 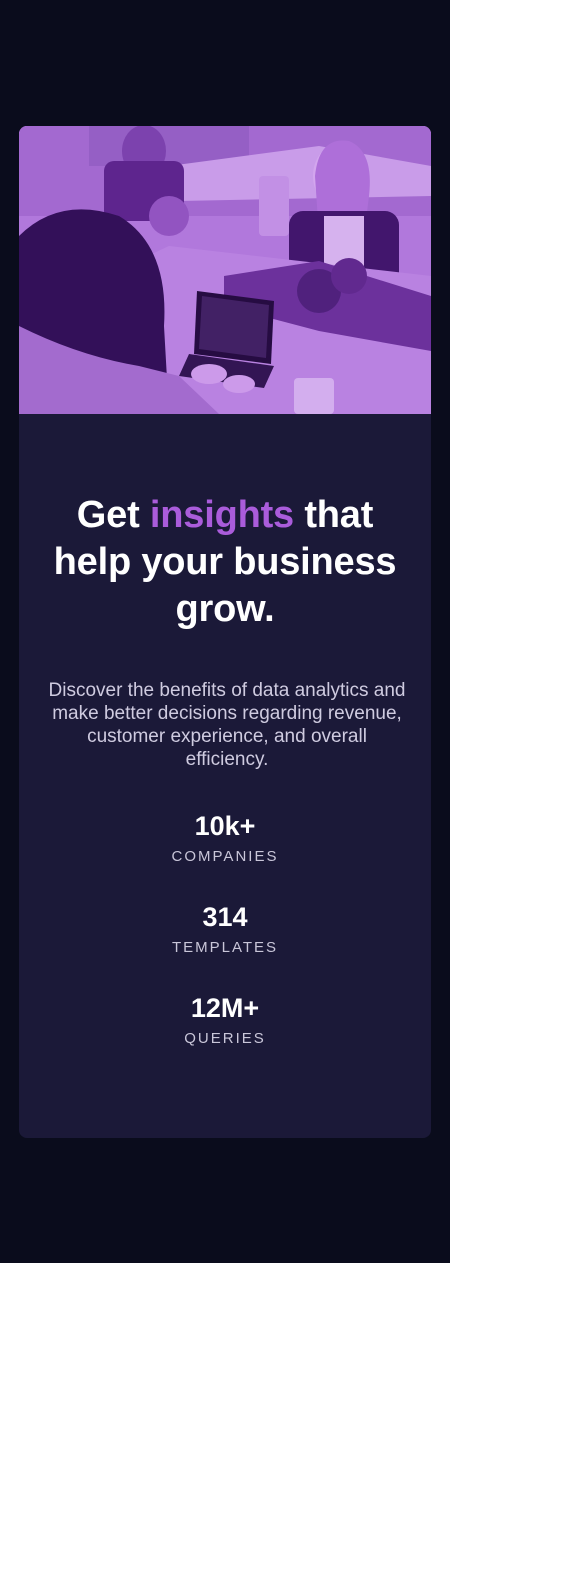 I want to click on office-photo-illustration, so click(x=225, y=270).